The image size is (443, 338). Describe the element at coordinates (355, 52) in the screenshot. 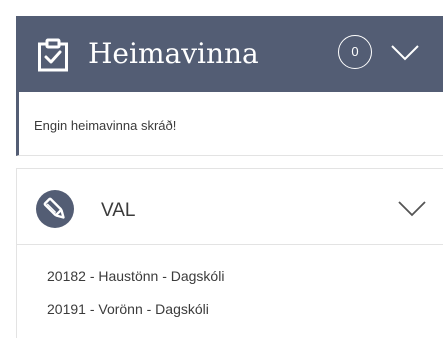

I see `homework-count-badge: 0` at that location.